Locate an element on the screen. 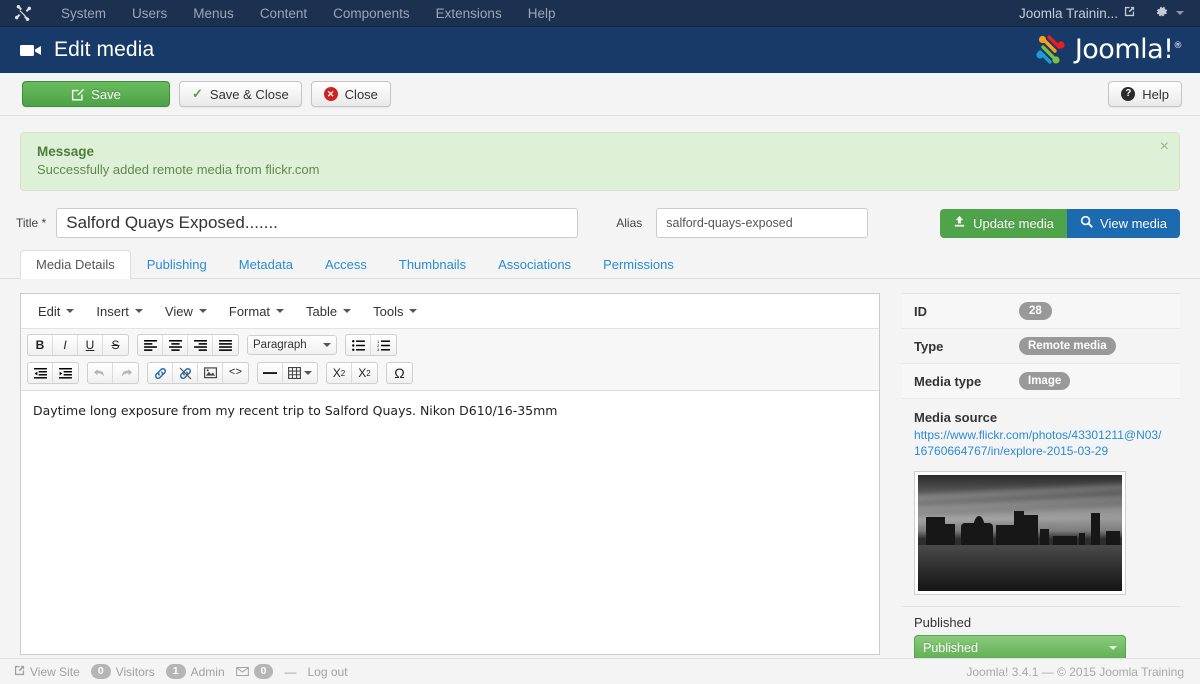 This screenshot has width=1200, height=684. media-source-label: Media source is located at coordinates (956, 417).